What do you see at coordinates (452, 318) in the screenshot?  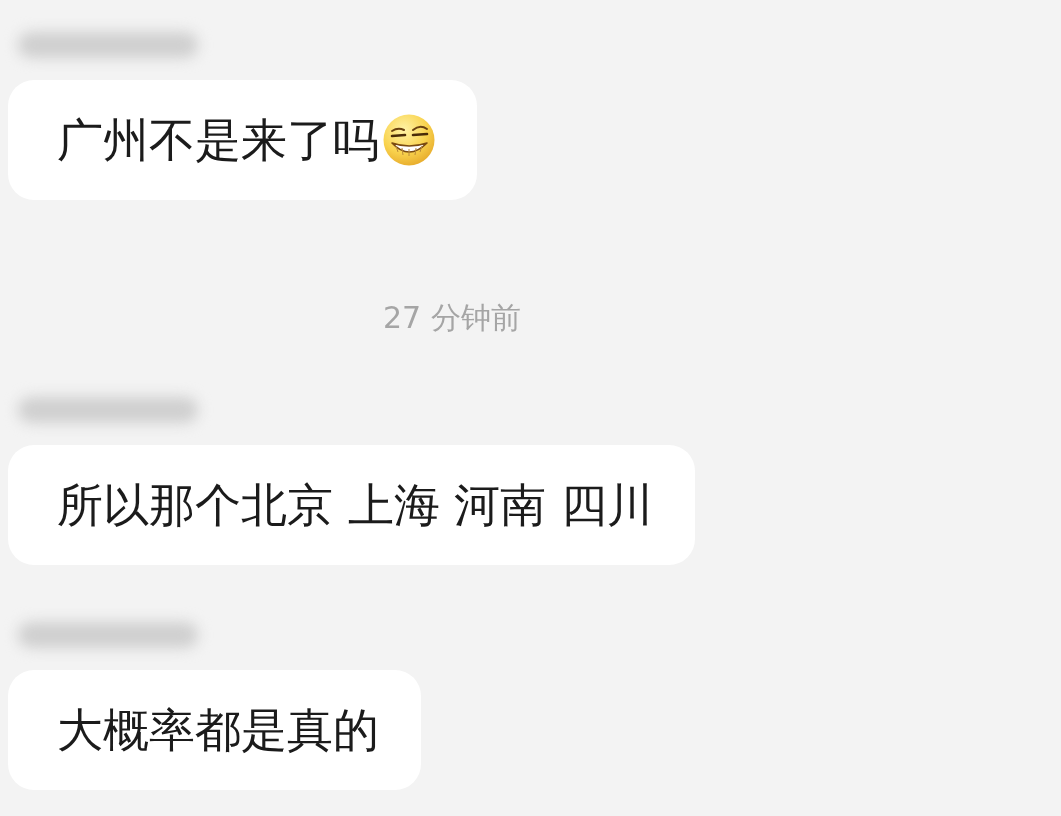 I see `timestamp: 27 分钟前` at bounding box center [452, 318].